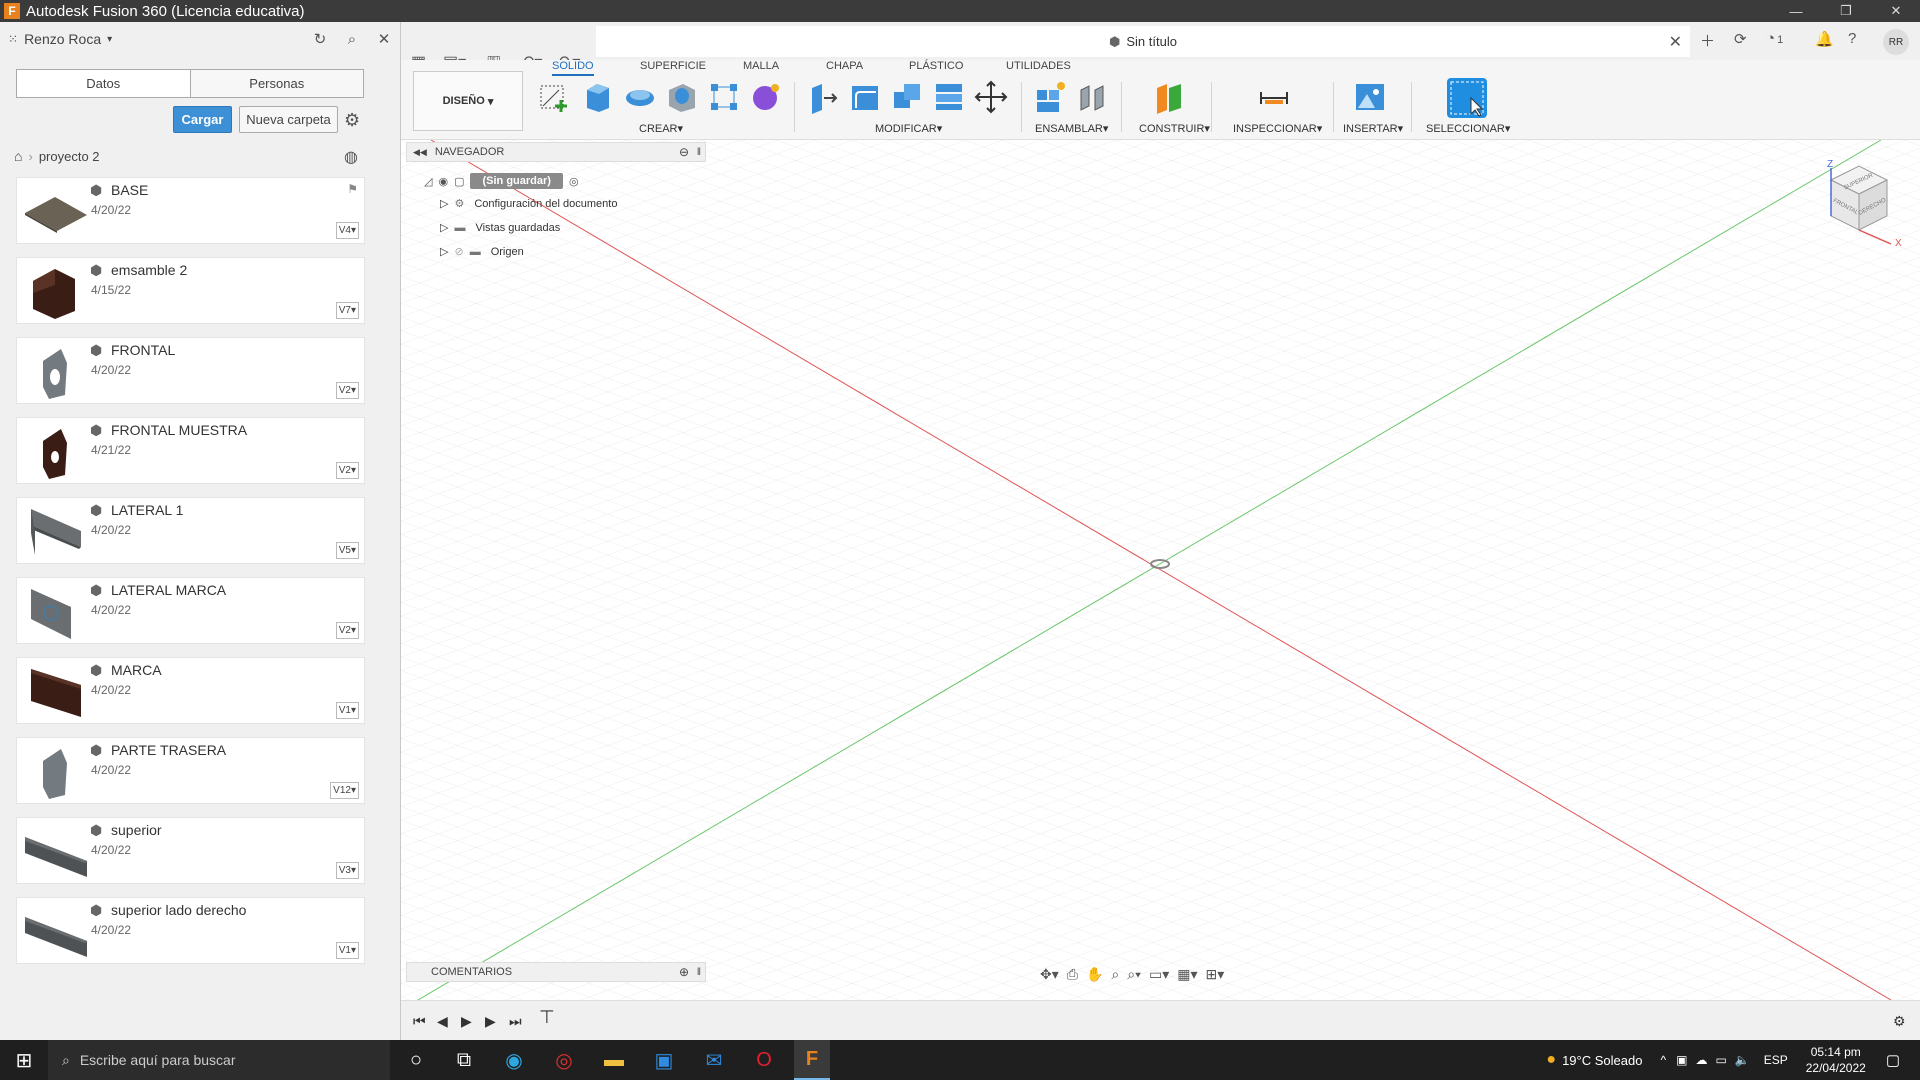 Image resolution: width=1920 pixels, height=1080 pixels. What do you see at coordinates (190, 610) in the screenshot?
I see `file-item: ⬢ LATERAL MARCA 4/20/22 V2 ▾` at bounding box center [190, 610].